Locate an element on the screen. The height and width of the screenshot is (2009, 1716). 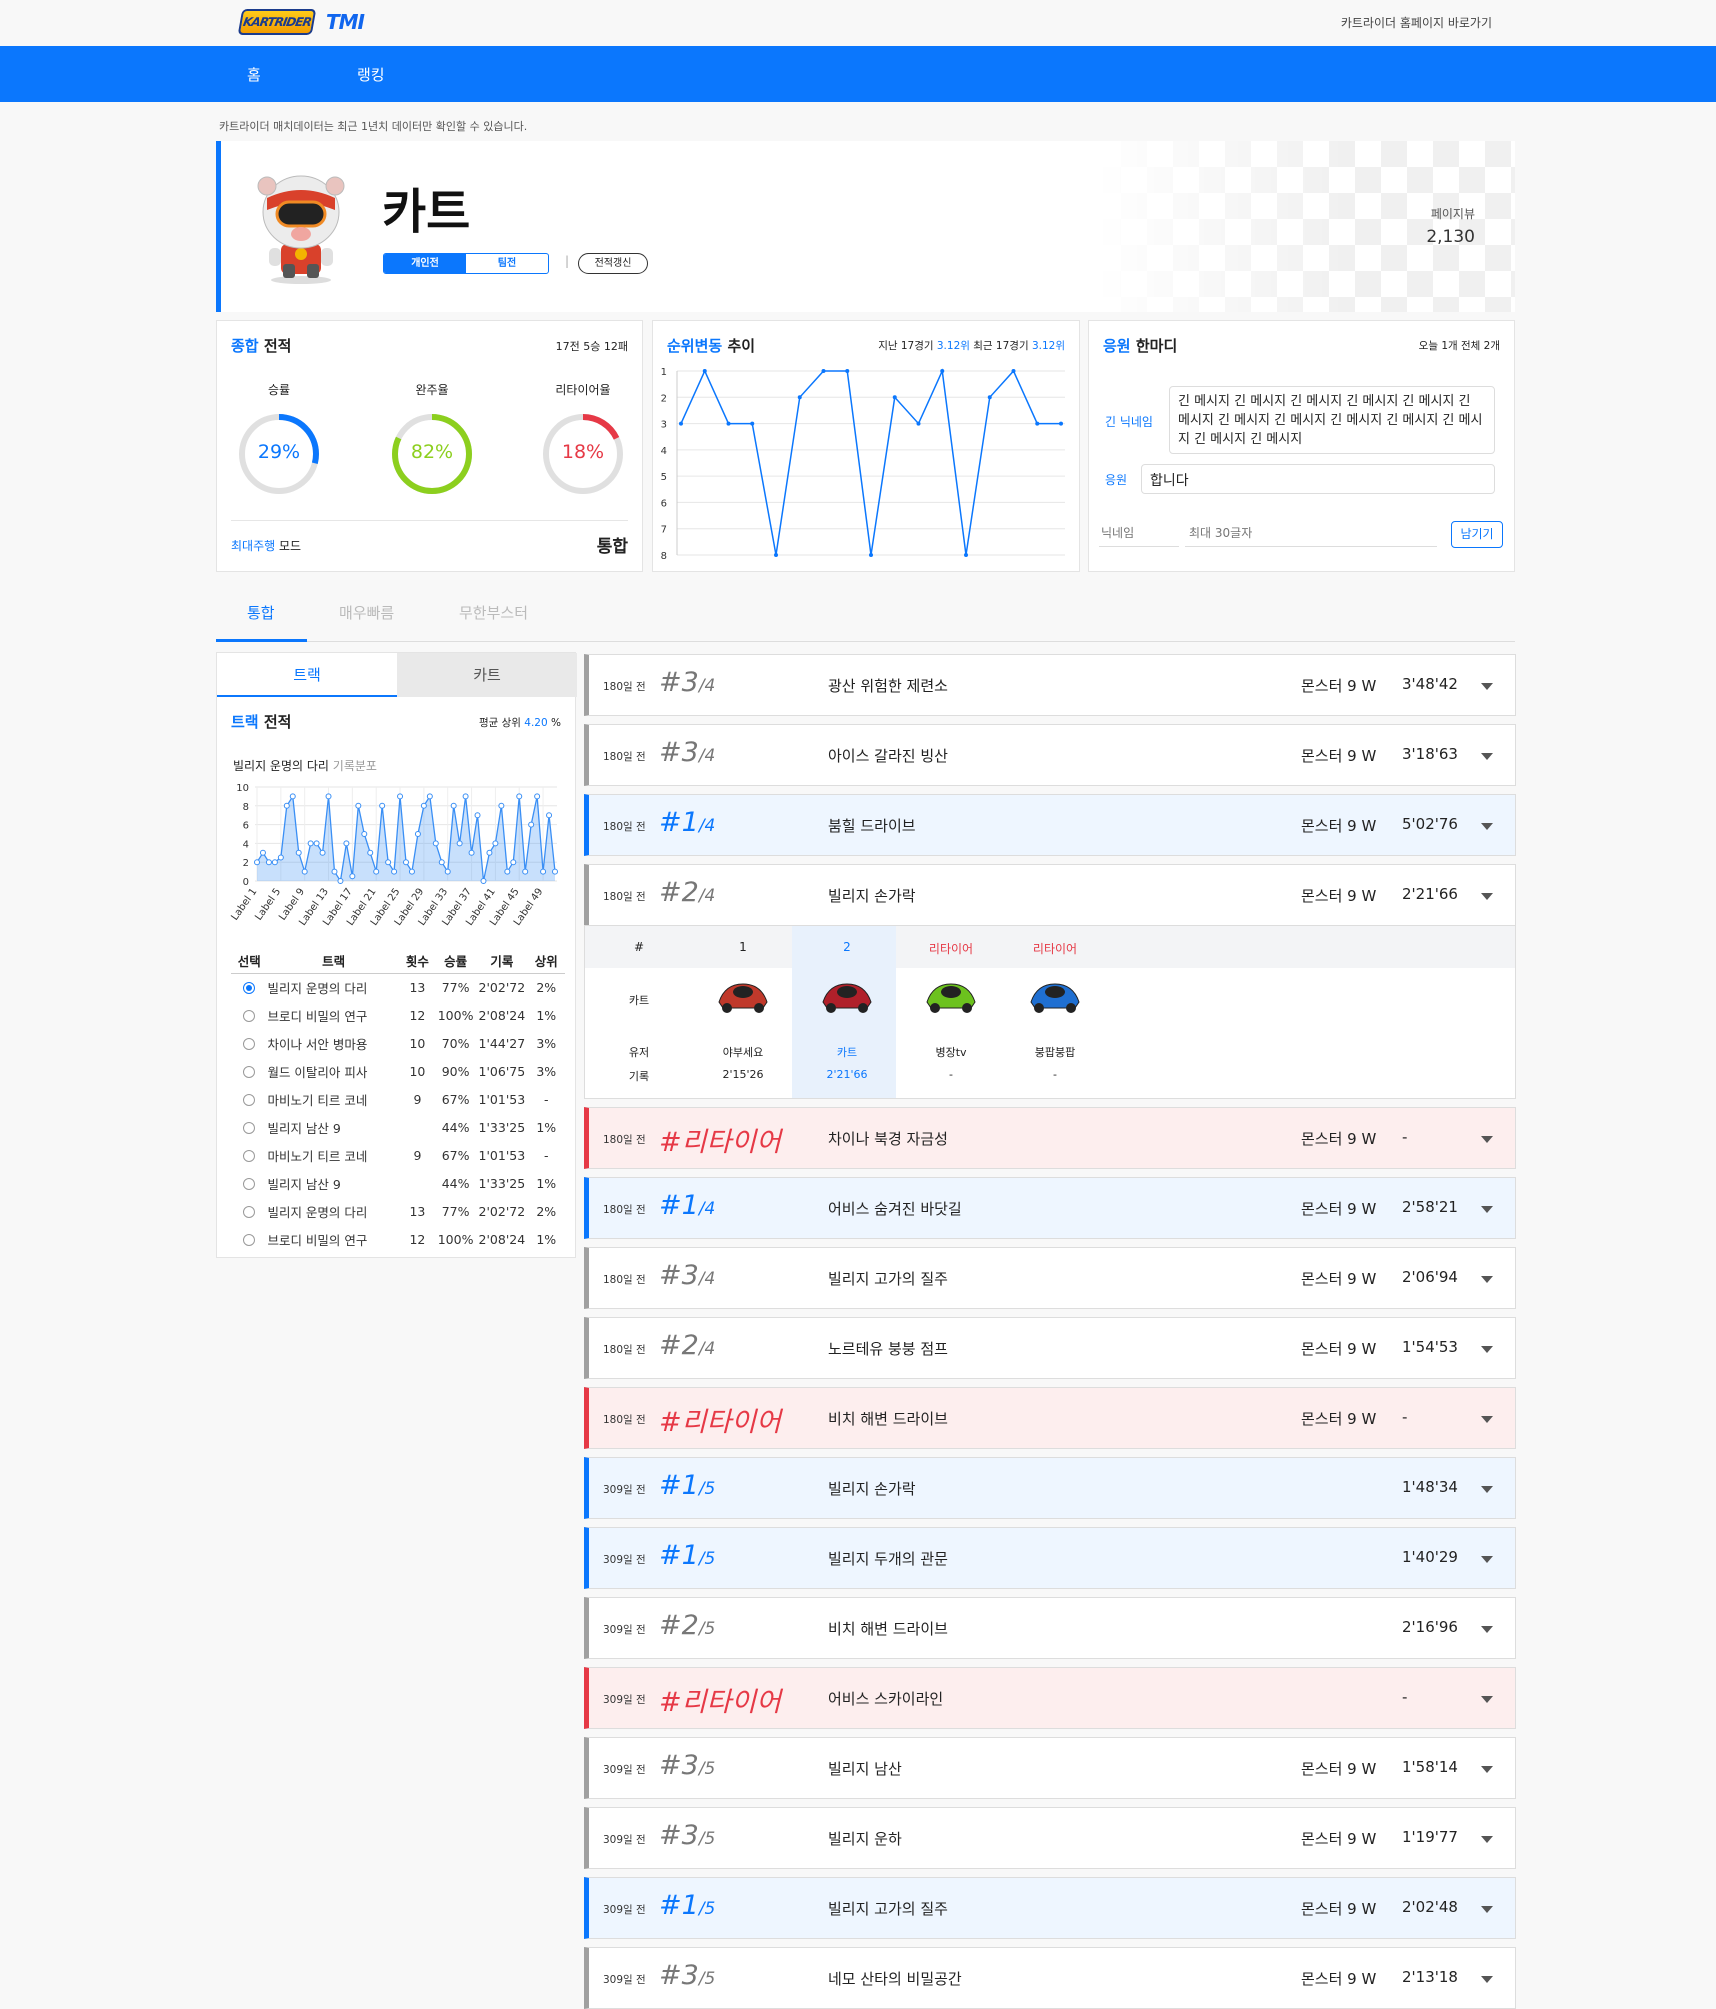
detail-record: 2'15'26 is located at coordinates (743, 1074).